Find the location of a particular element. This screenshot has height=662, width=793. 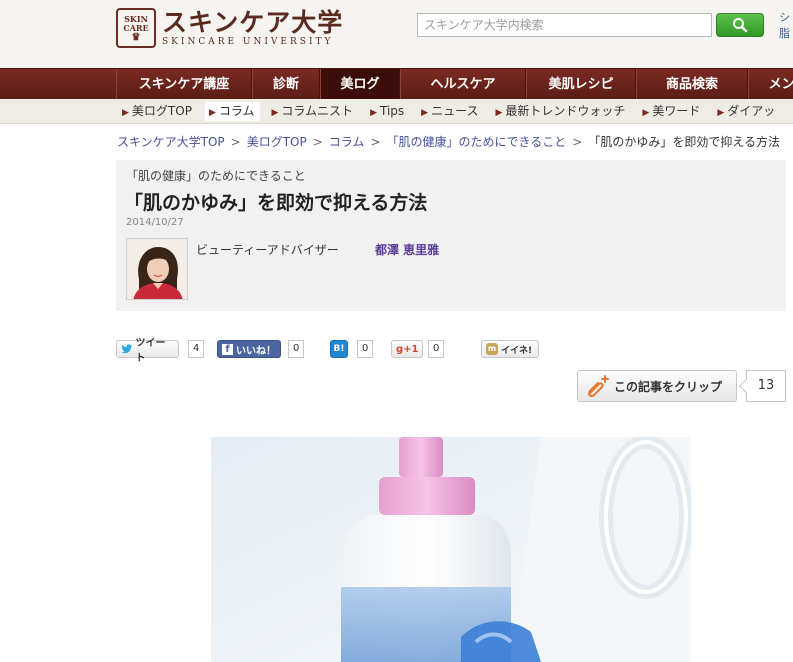

like-count: 0 is located at coordinates (296, 349).